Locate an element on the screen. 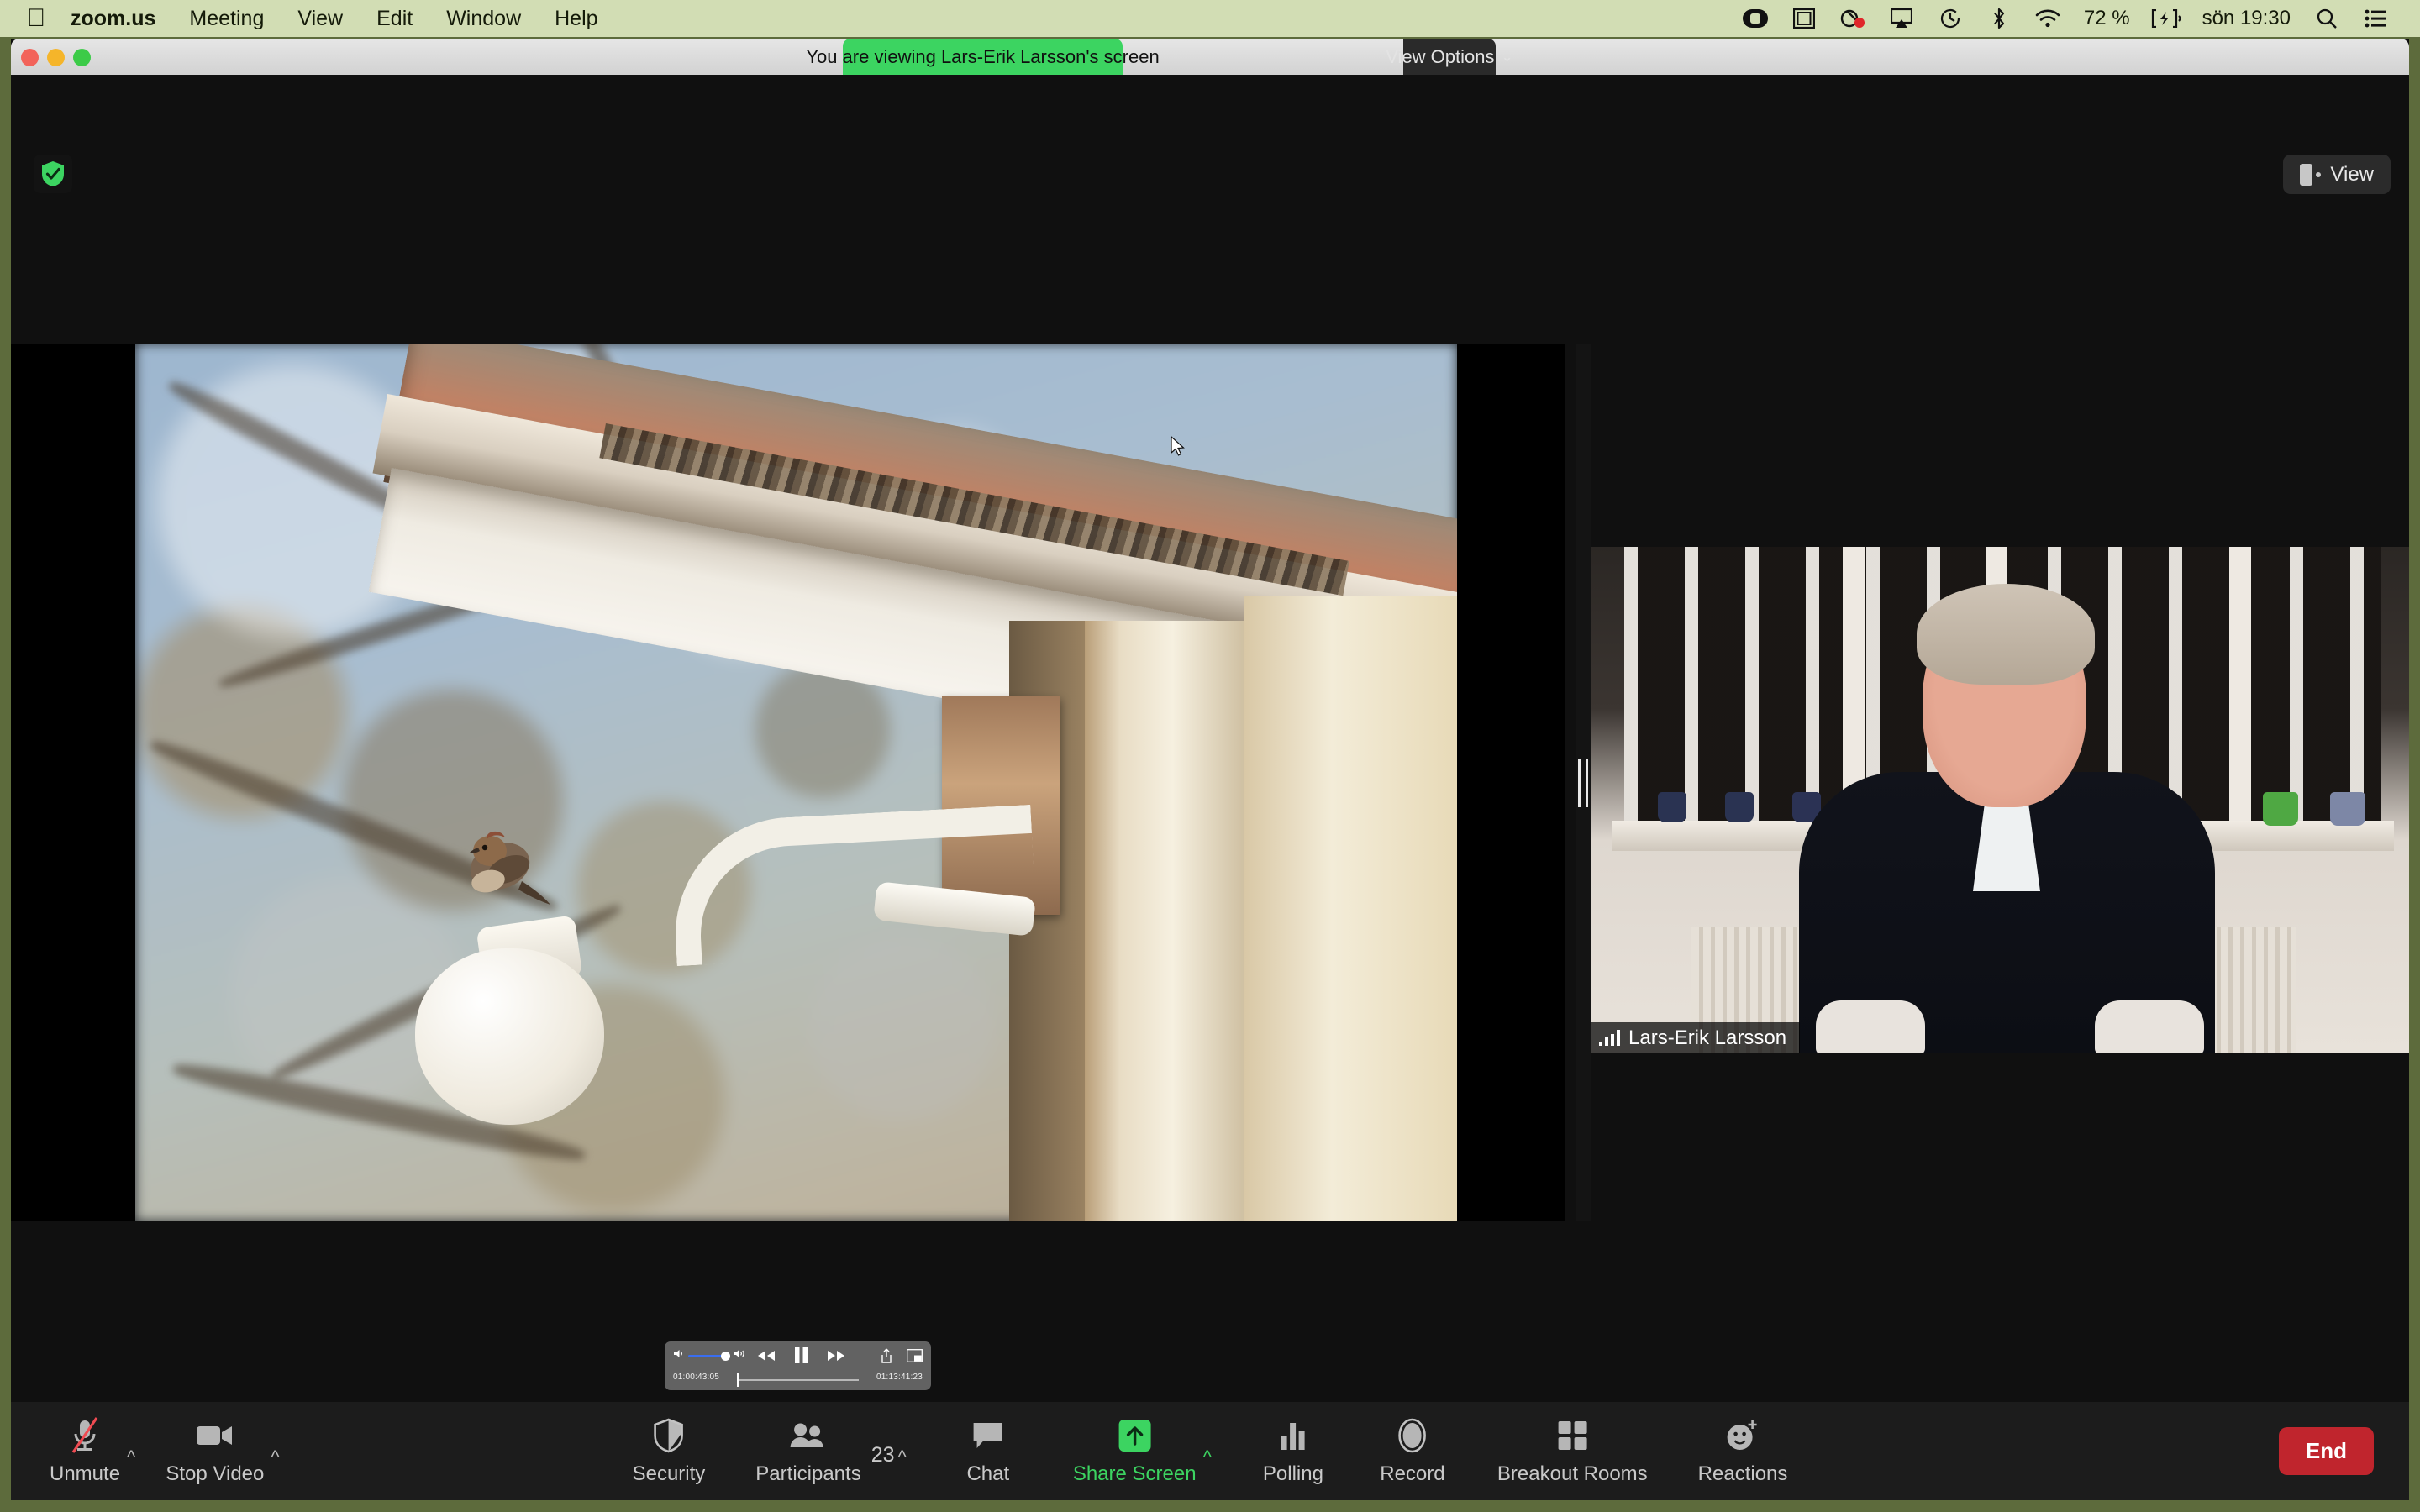 This screenshot has height=1512, width=2420. end-meeting-button: End is located at coordinates (2326, 1451).